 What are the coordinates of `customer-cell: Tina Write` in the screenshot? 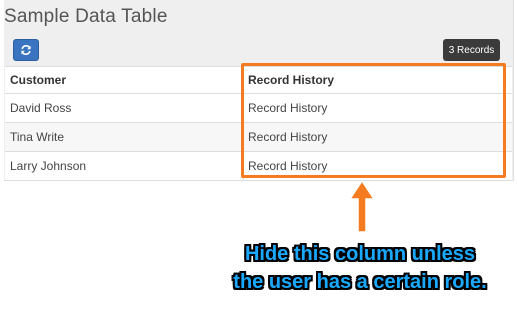 It's located at (37, 137).